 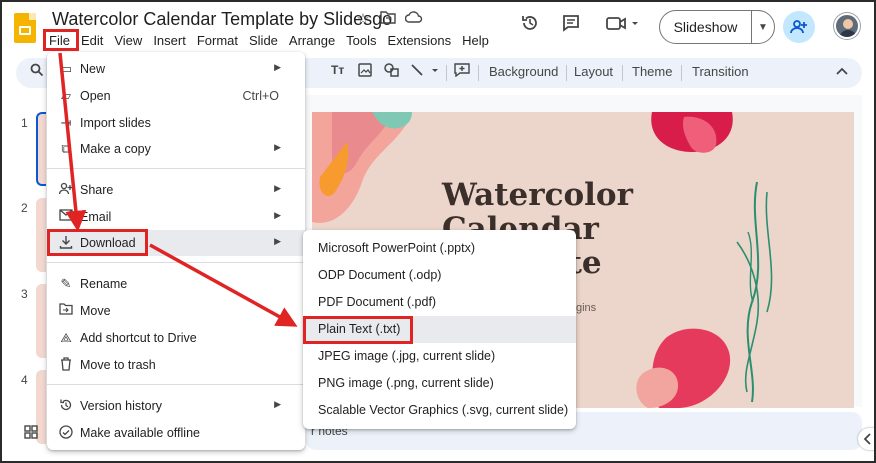 I want to click on annotation-box-download, so click(x=97, y=242).